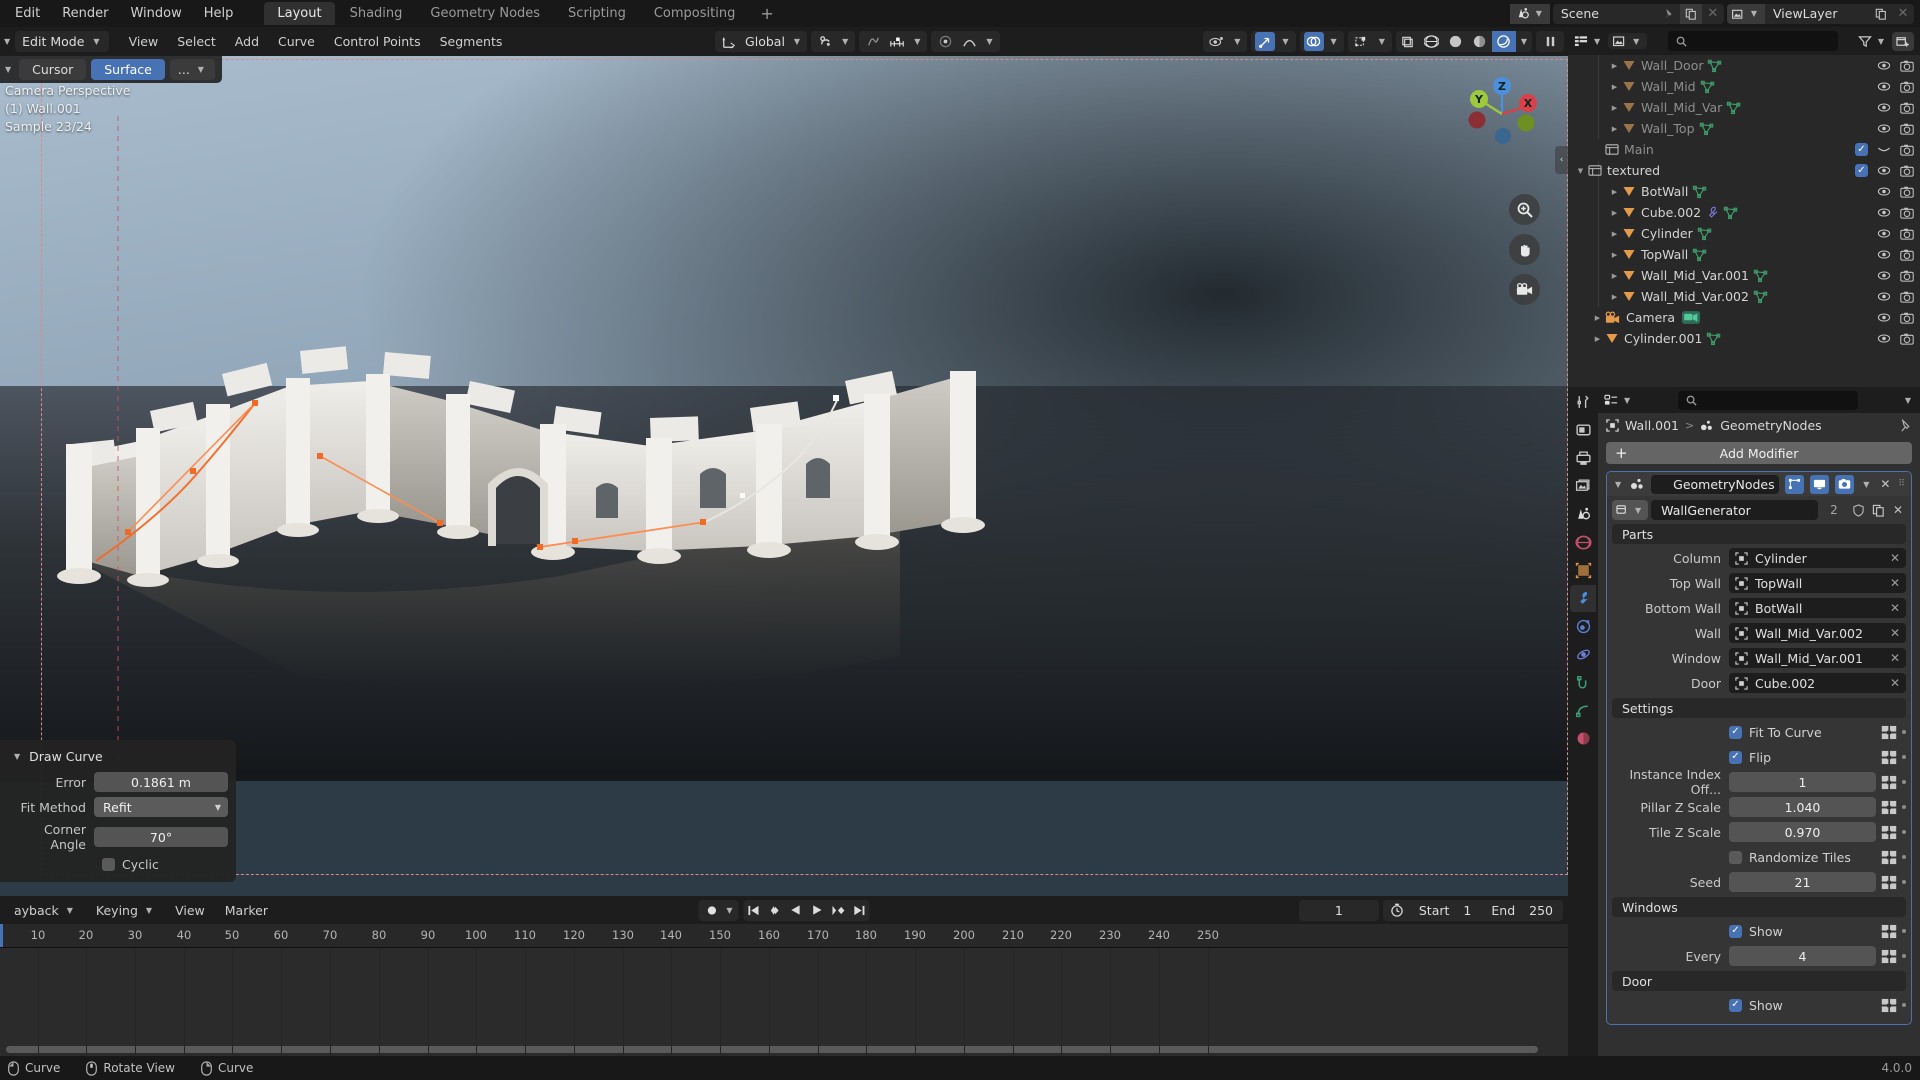 Image resolution: width=1920 pixels, height=1080 pixels. Describe the element at coordinates (1690, 13) in the screenshot. I see `new-scene-icon` at that location.